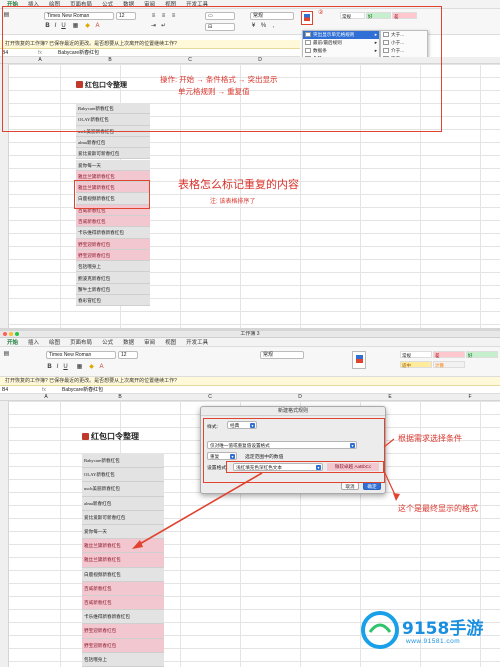  What do you see at coordinates (214, 91) in the screenshot?
I see `operation-note-line2: 单元格规则 → 重复值` at bounding box center [214, 91].